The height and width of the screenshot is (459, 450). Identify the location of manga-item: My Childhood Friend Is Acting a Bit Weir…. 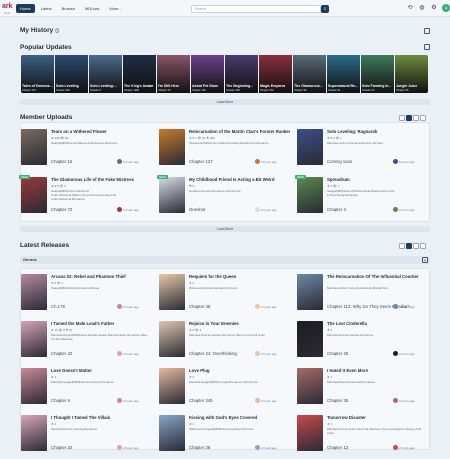
(222, 198).